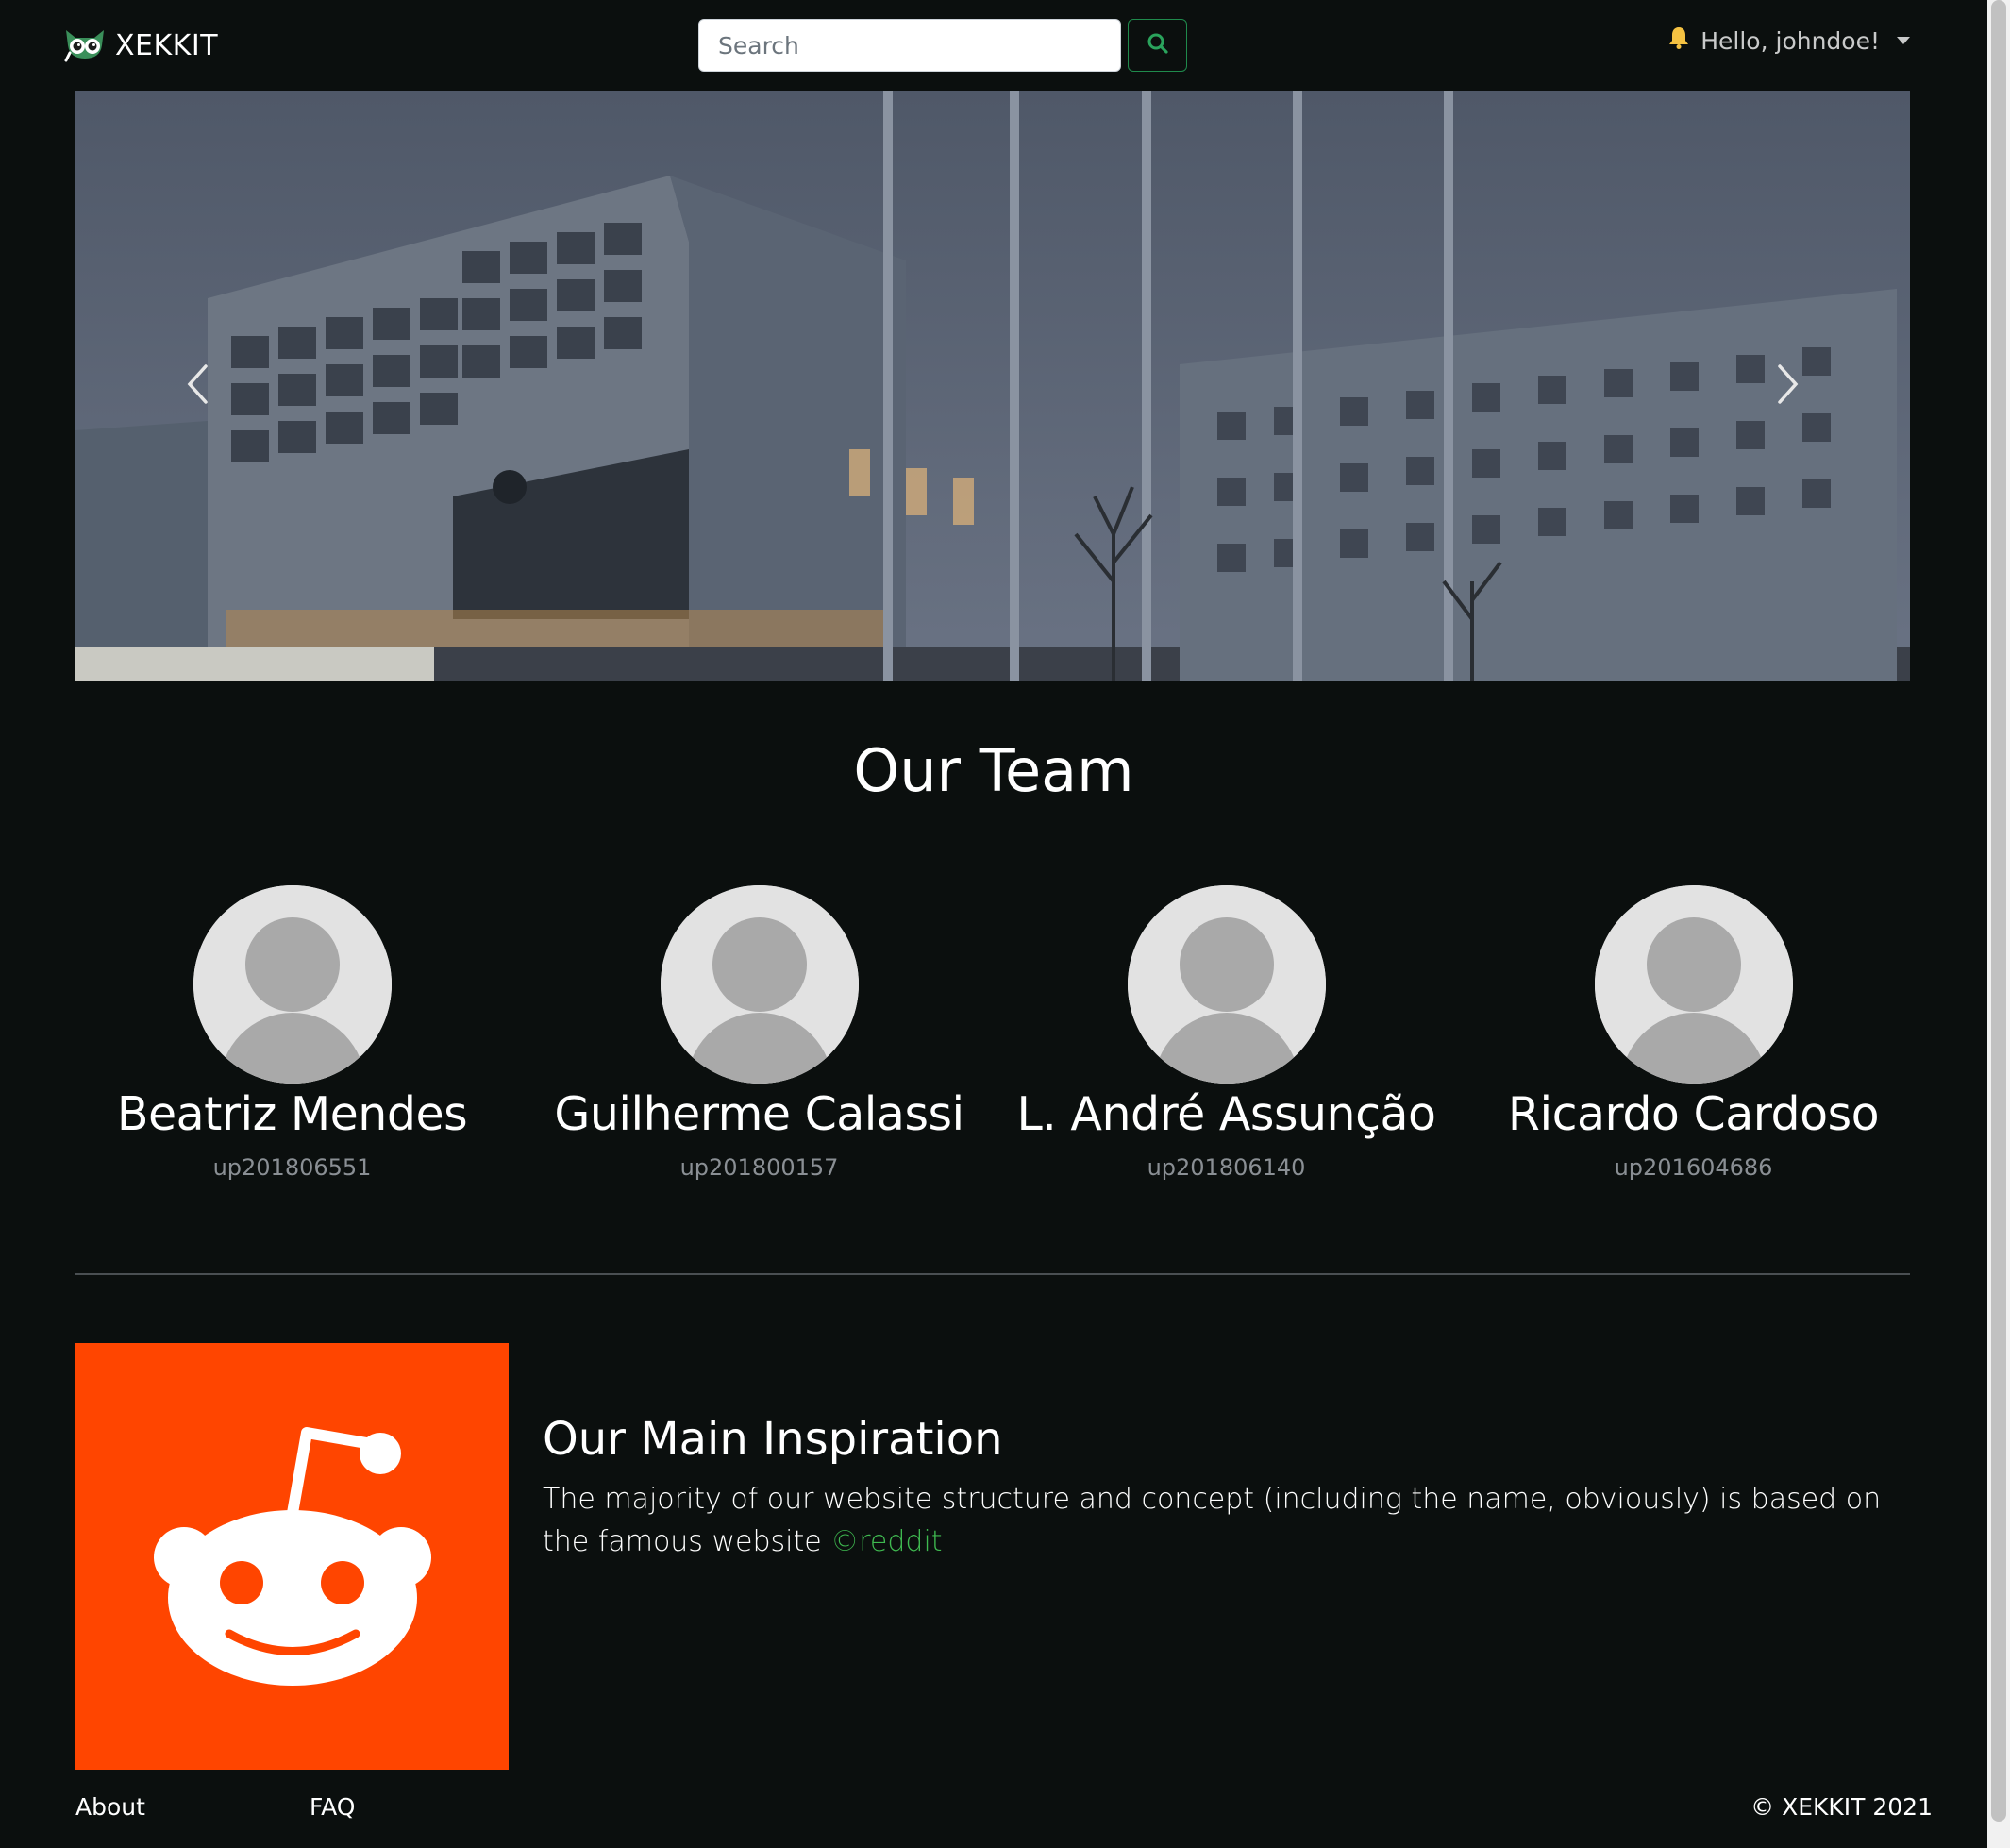 This screenshot has height=1848, width=2010. I want to click on section-divider, so click(992, 1274).